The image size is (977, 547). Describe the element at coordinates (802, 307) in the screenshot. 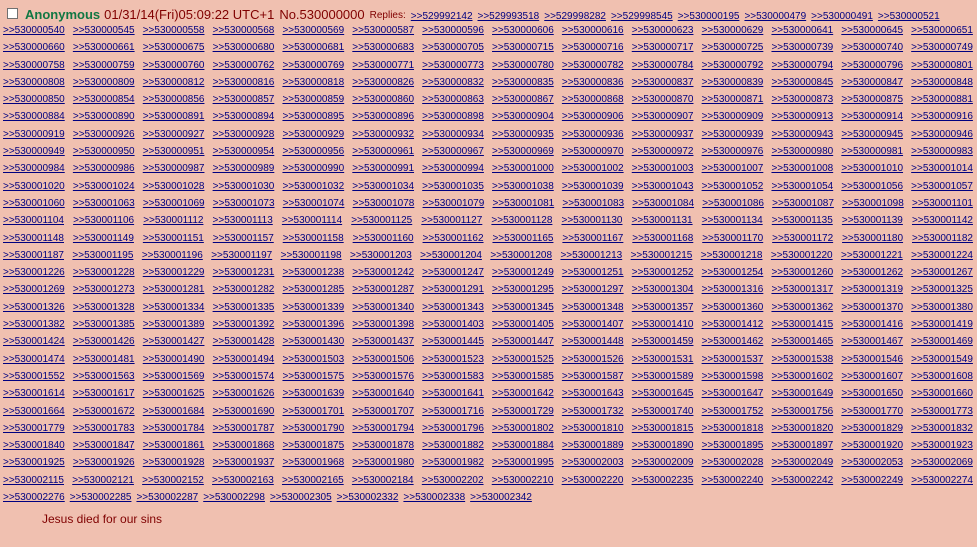

I see `reply-link: >>530001362` at that location.